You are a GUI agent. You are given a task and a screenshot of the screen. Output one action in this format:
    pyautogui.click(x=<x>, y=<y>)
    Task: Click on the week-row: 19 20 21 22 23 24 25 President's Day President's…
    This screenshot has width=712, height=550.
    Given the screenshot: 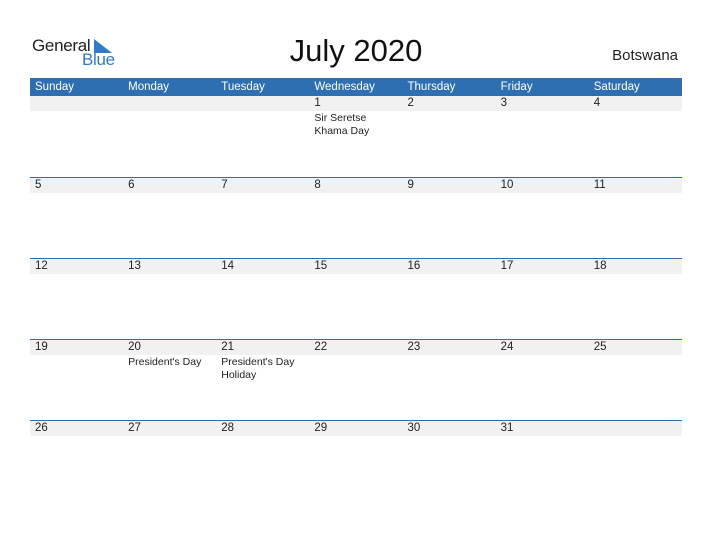 What is the action you would take?
    pyautogui.click(x=356, y=360)
    